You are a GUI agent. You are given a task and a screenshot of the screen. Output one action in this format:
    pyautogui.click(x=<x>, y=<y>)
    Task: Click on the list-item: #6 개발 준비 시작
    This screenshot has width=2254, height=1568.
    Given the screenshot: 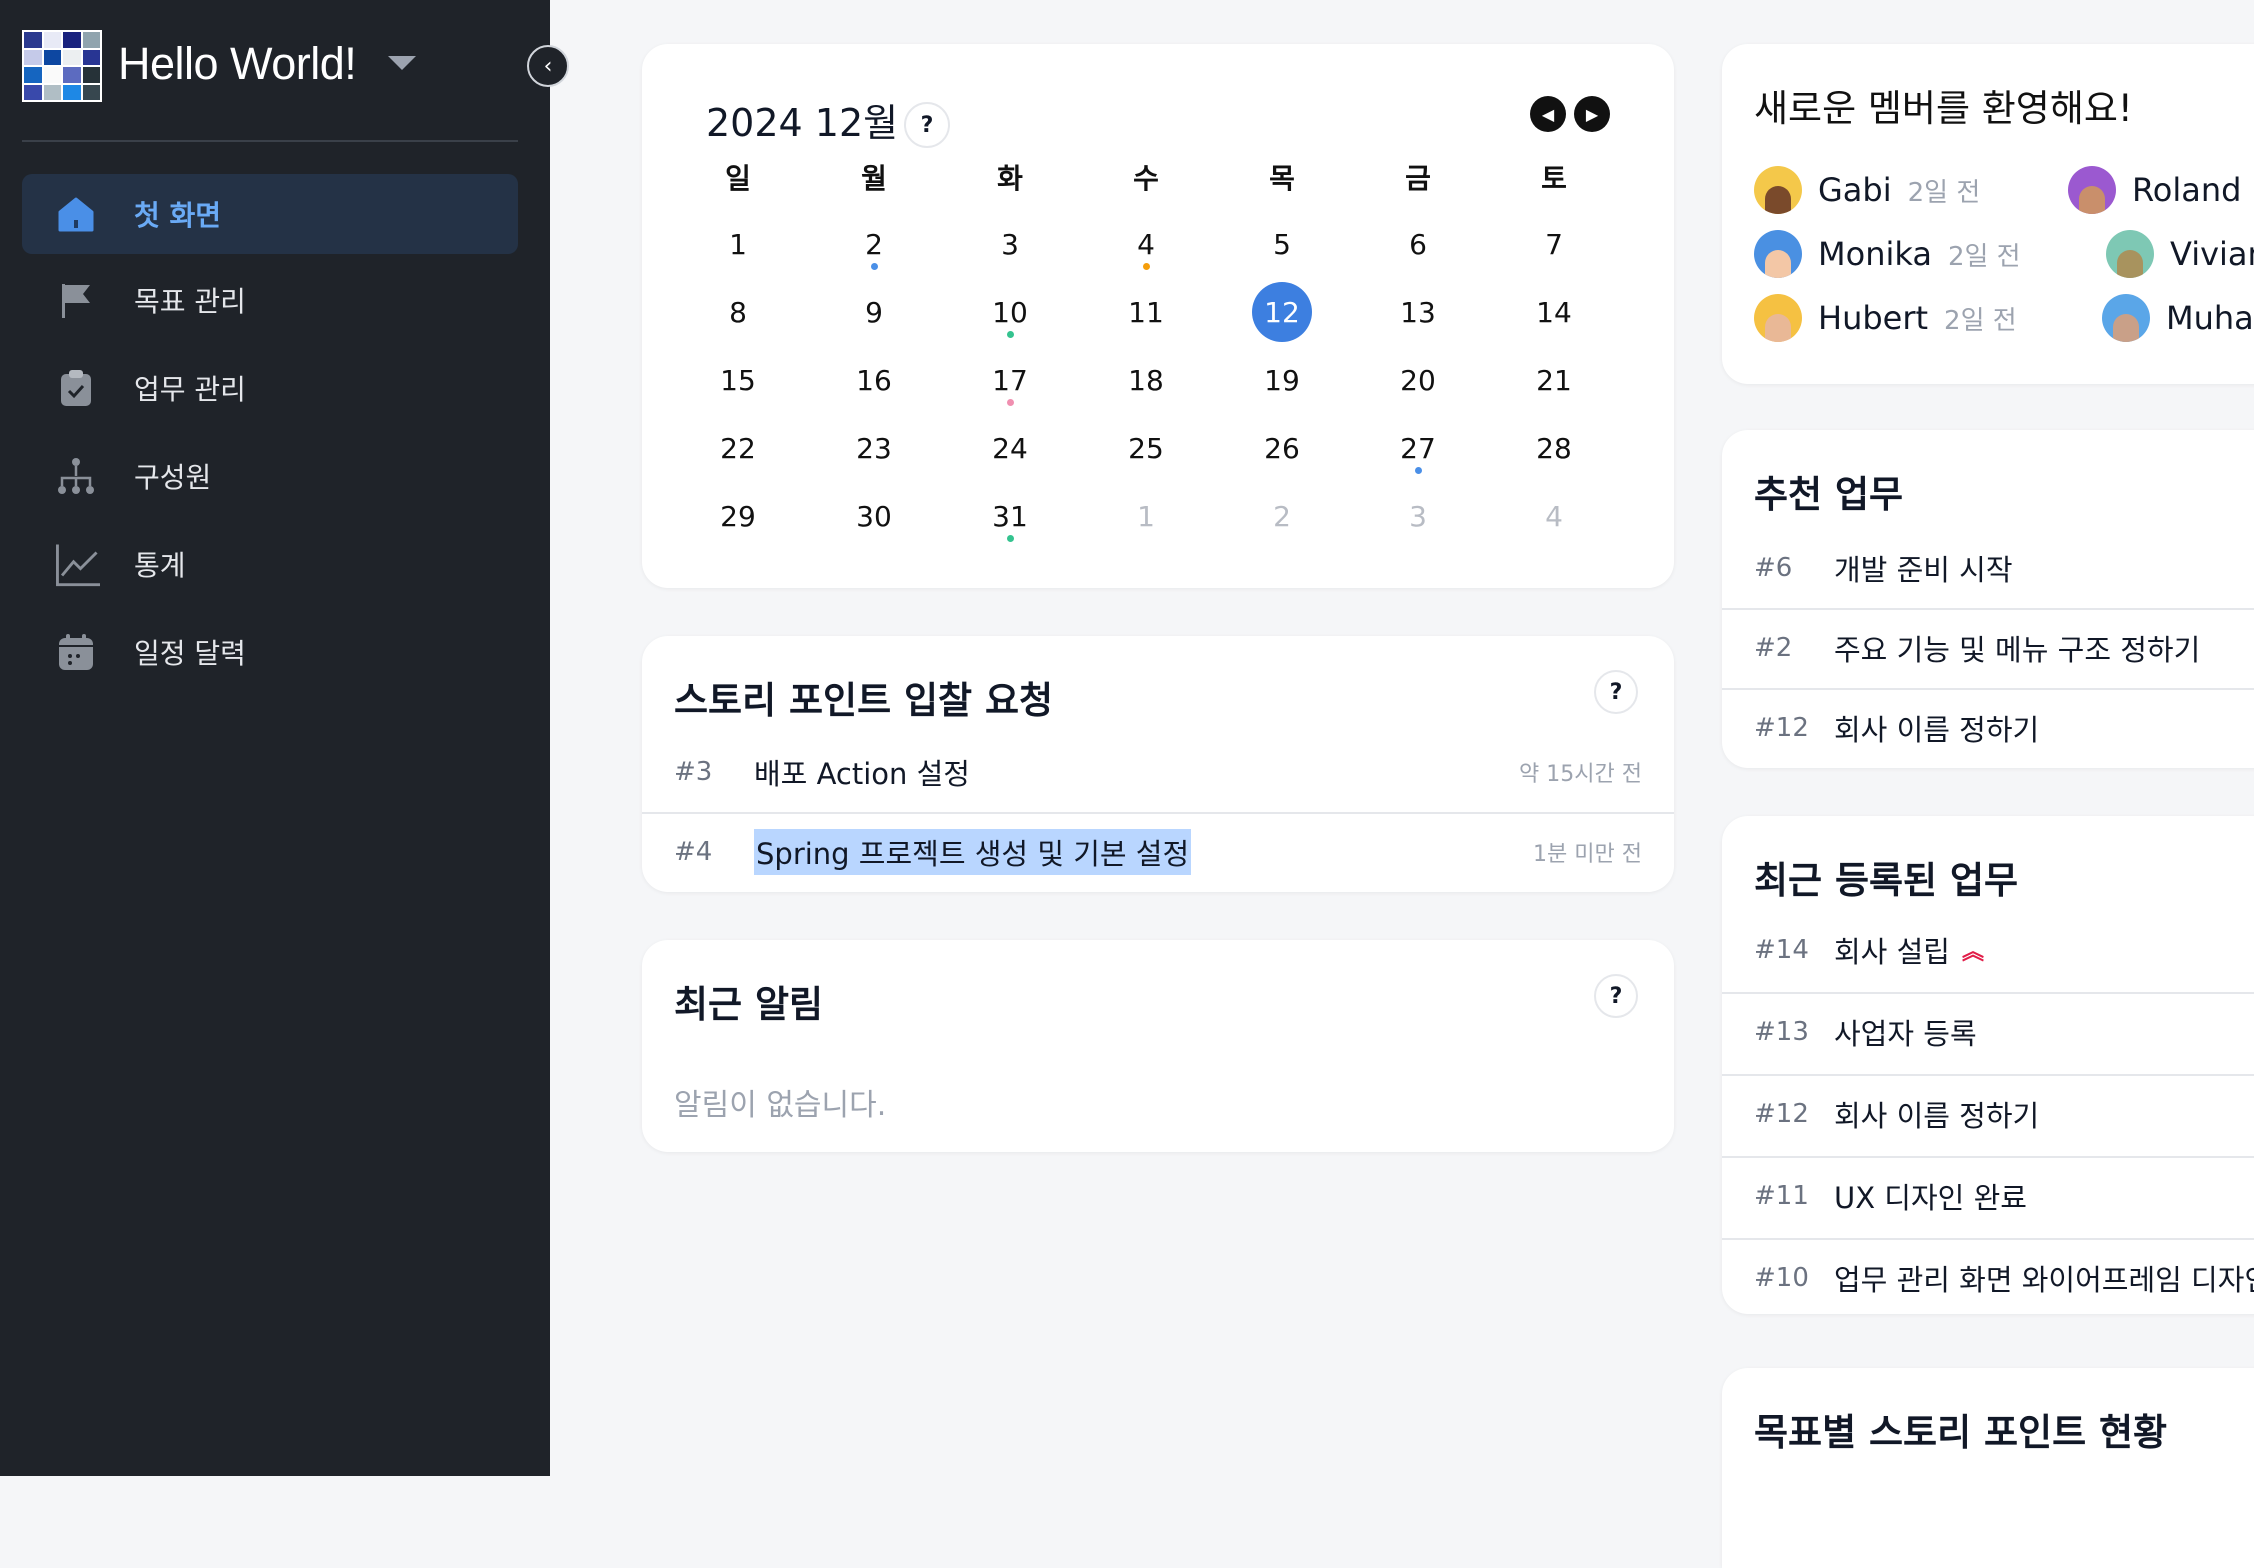 What is the action you would take?
    pyautogui.click(x=1988, y=568)
    